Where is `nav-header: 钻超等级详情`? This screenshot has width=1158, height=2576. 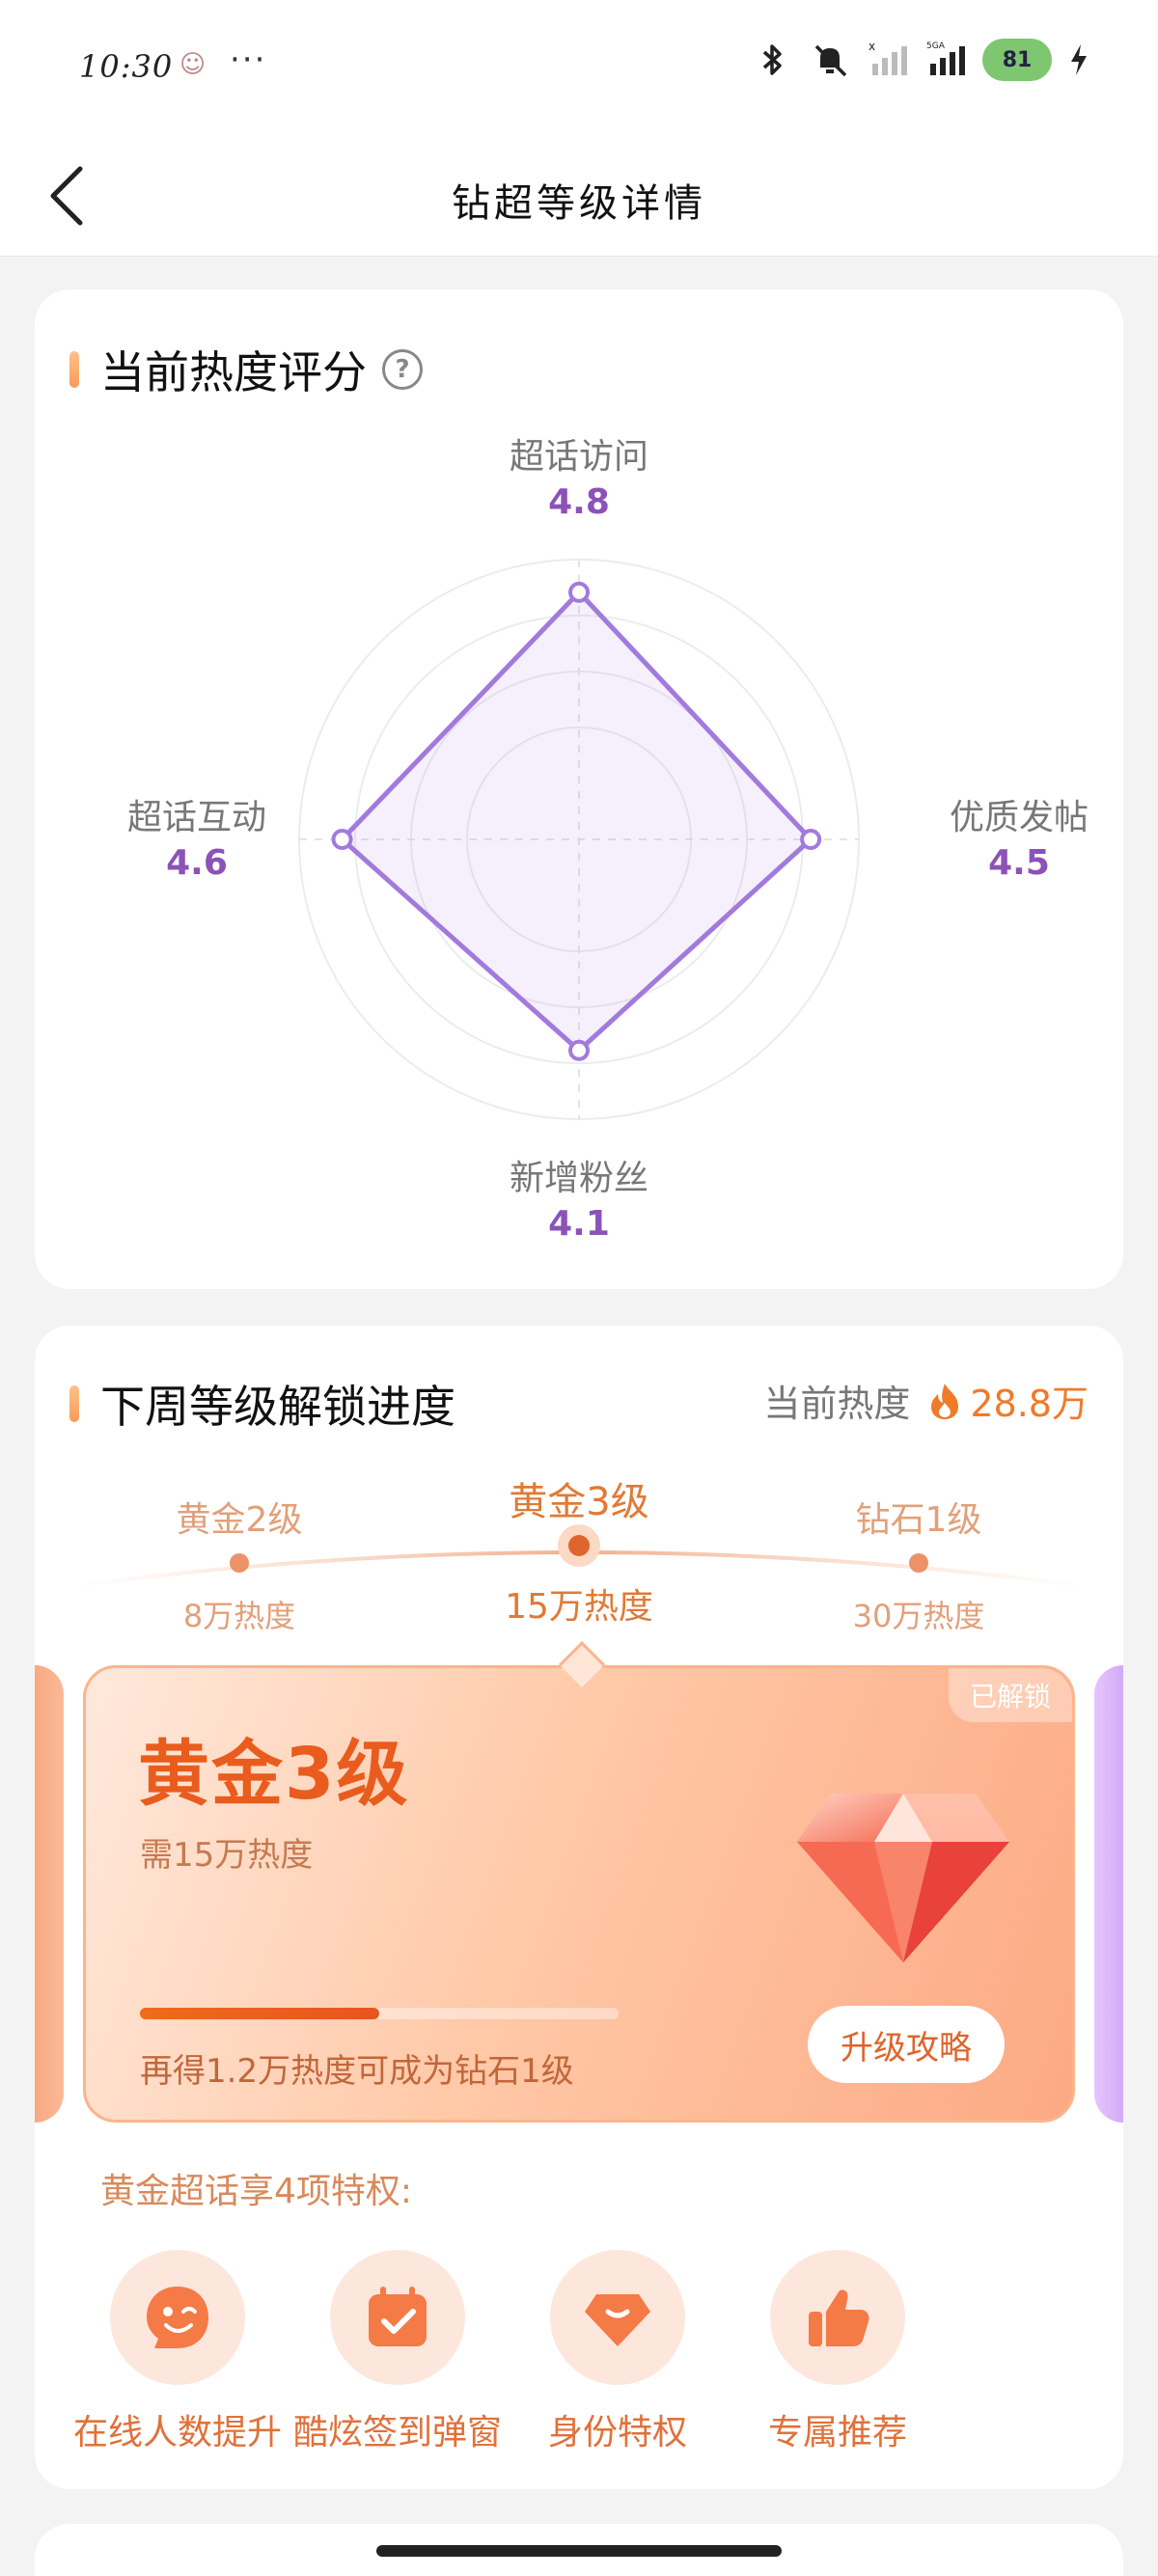
nav-header: 钻超等级详情 is located at coordinates (579, 196).